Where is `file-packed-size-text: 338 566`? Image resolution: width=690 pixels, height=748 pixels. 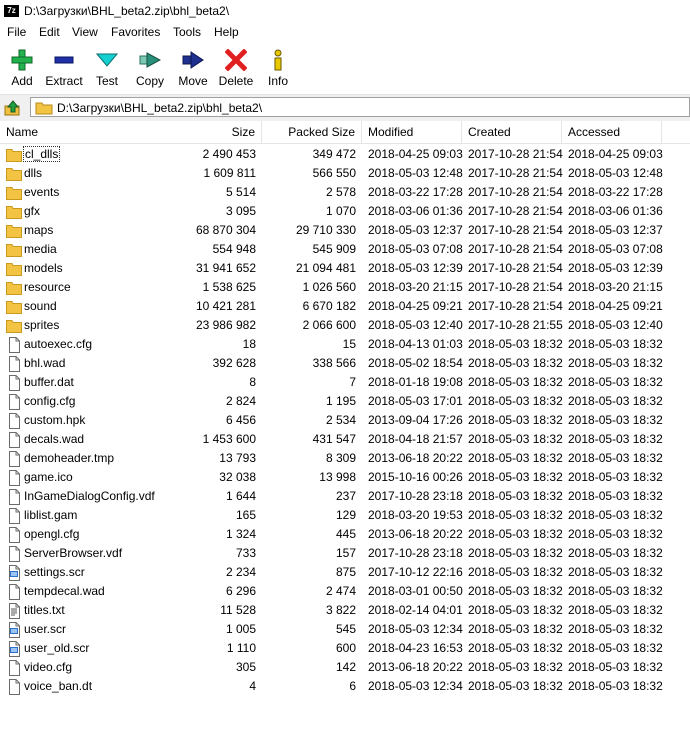 file-packed-size-text: 338 566 is located at coordinates (334, 363).